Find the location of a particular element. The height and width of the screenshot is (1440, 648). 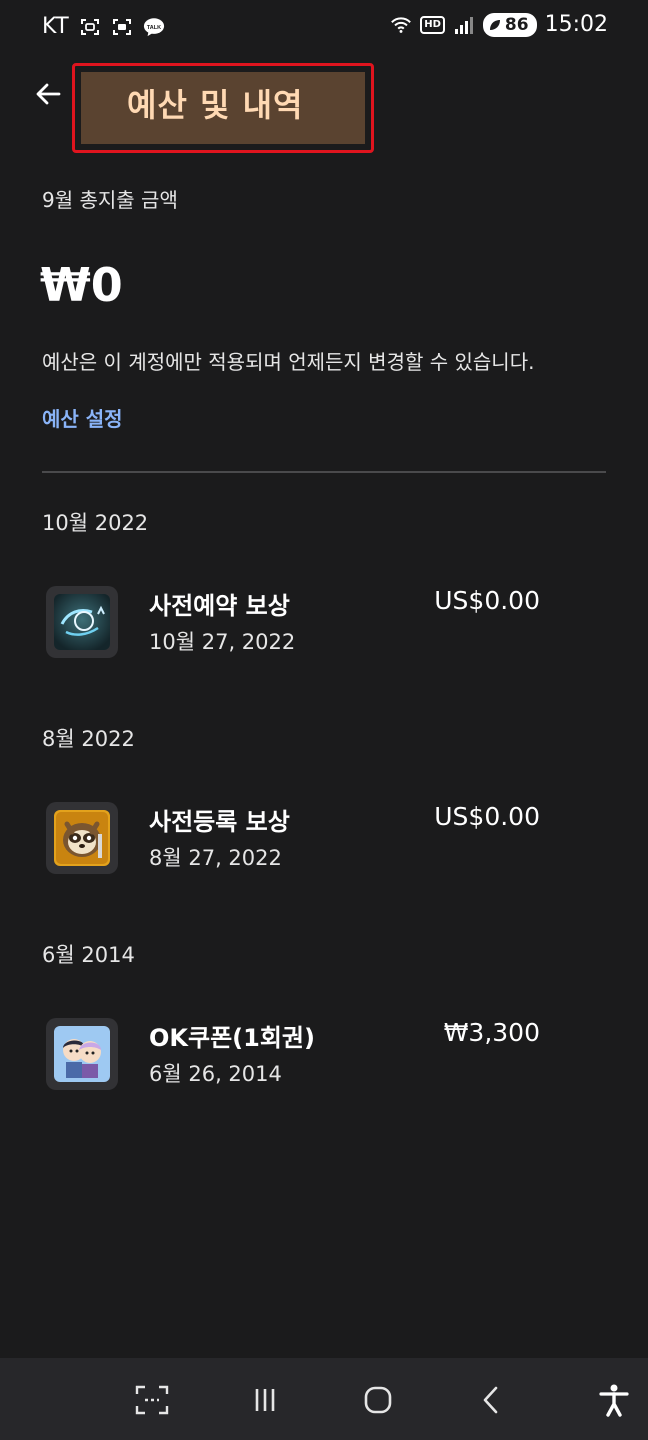

budget-note: 예산은 이 계정에만 적용되며 언제든지 변경할 수 있습니다. is located at coordinates (288, 362).